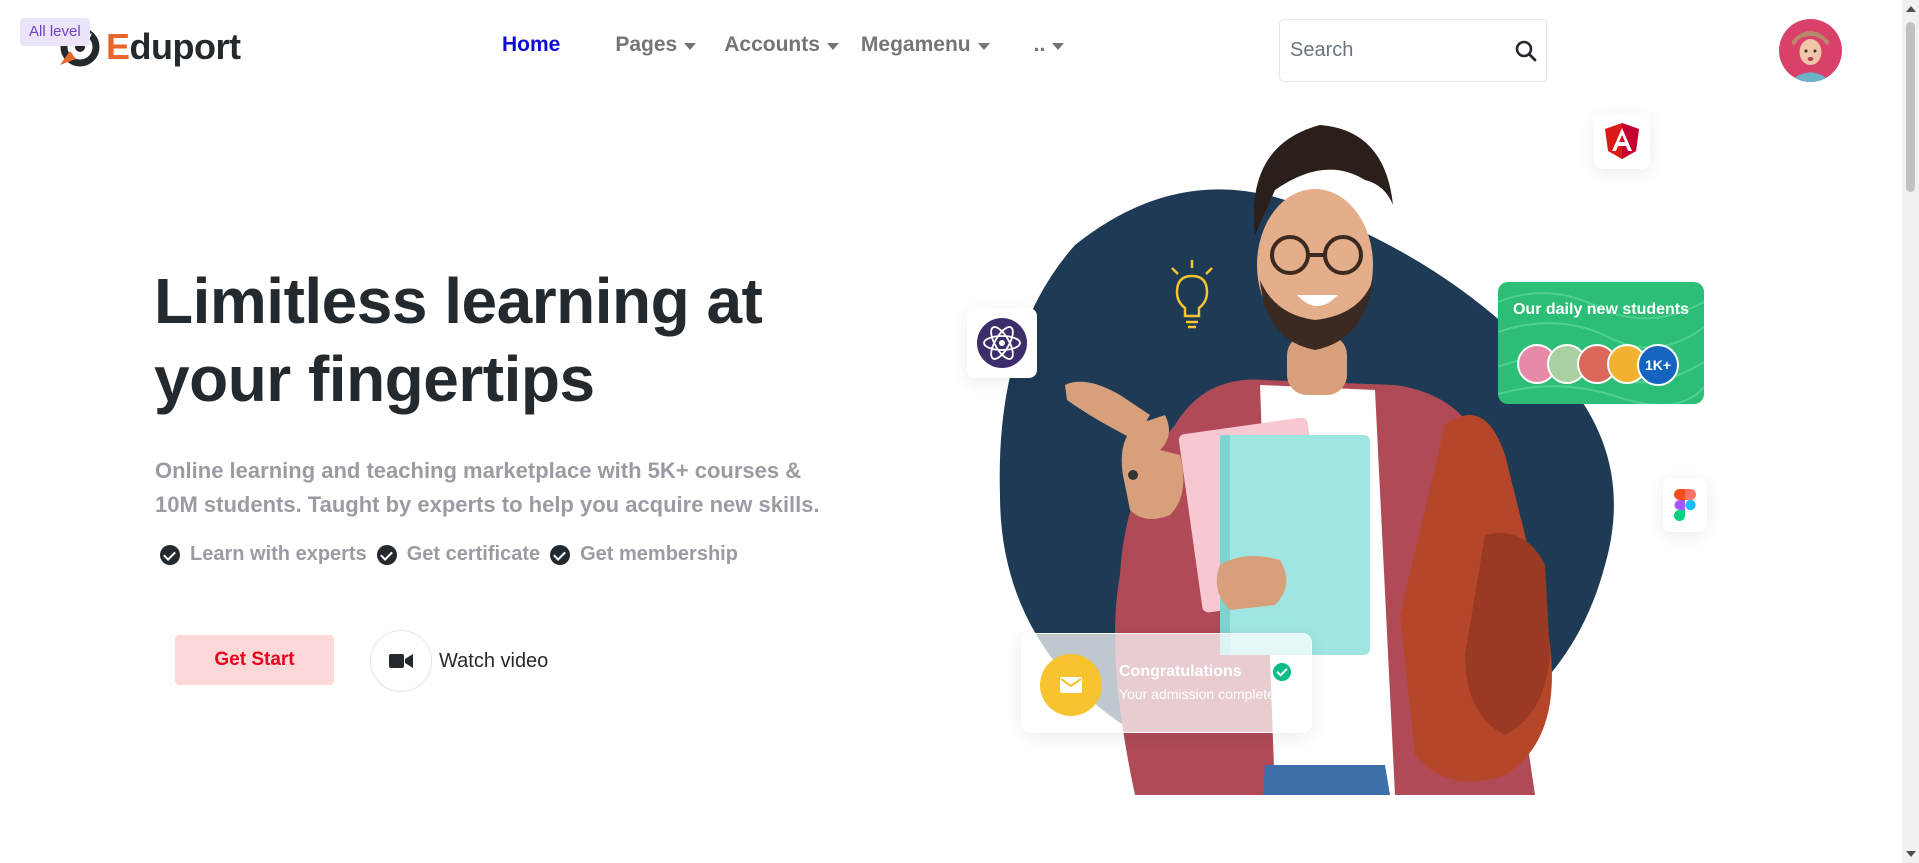  I want to click on avatar, so click(1810, 50).